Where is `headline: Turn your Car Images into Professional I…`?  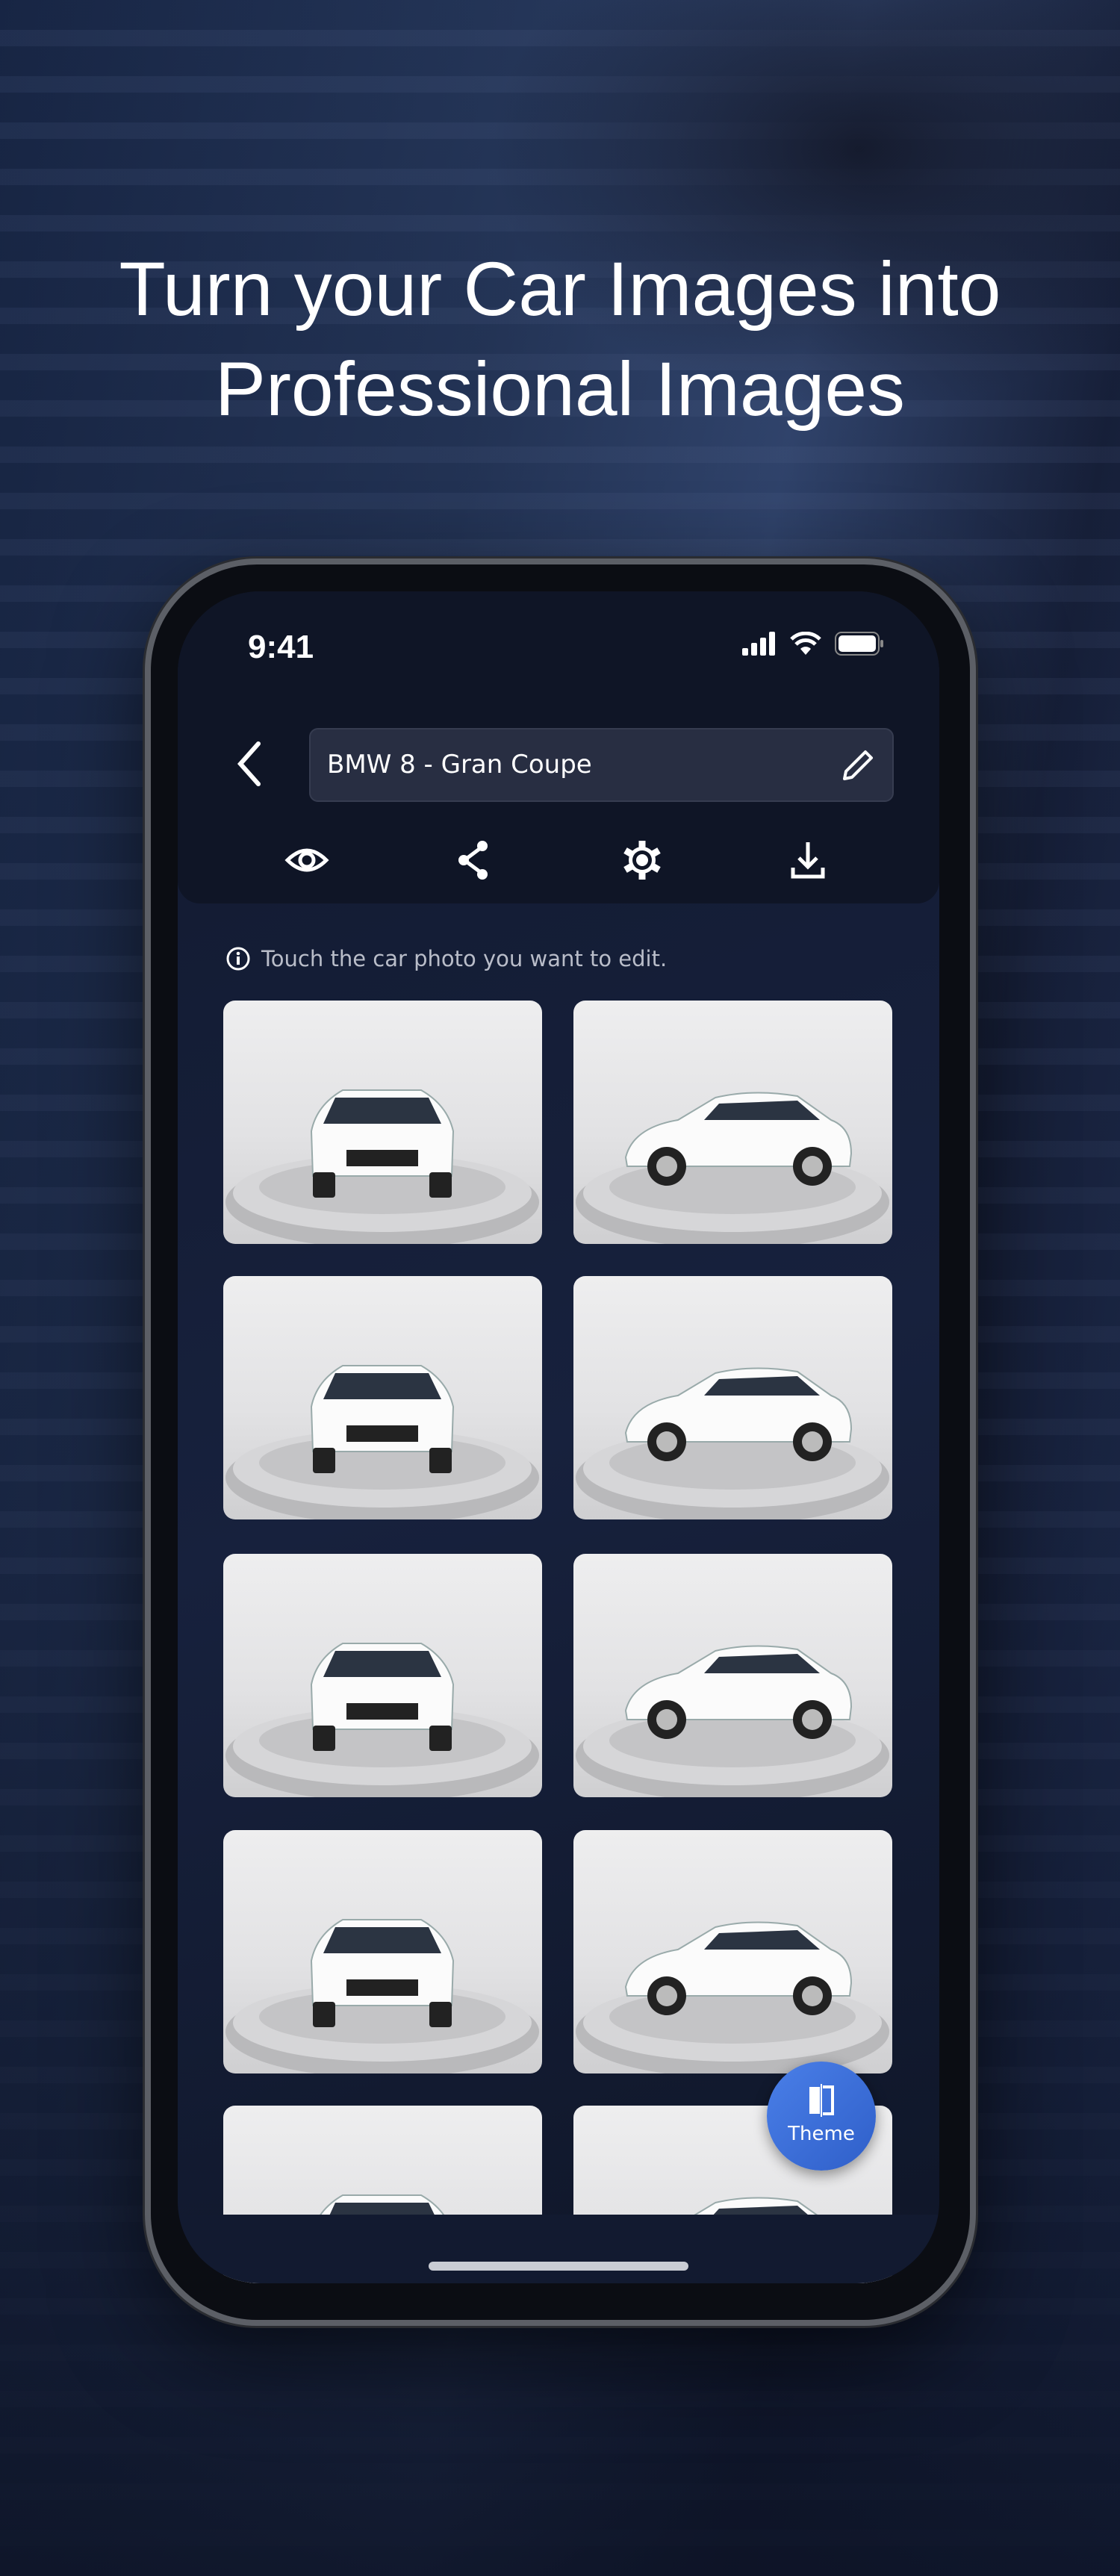
headline: Turn your Car Images into Professional I… is located at coordinates (560, 339).